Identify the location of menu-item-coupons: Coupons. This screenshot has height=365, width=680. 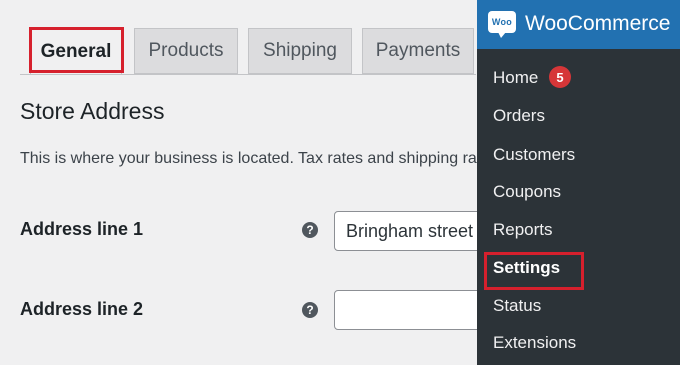
(527, 192).